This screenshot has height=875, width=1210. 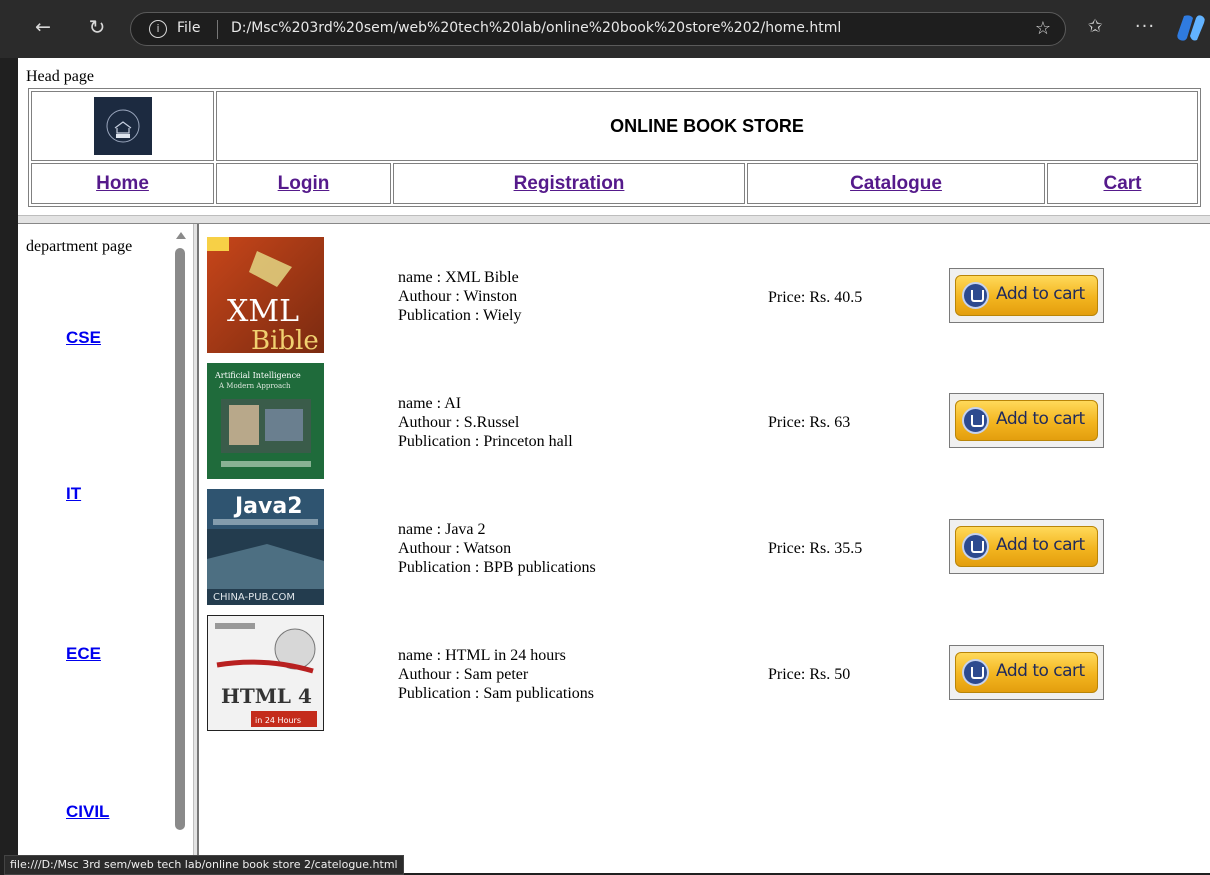 What do you see at coordinates (1043, 28) in the screenshot?
I see `star-icon: ☆` at bounding box center [1043, 28].